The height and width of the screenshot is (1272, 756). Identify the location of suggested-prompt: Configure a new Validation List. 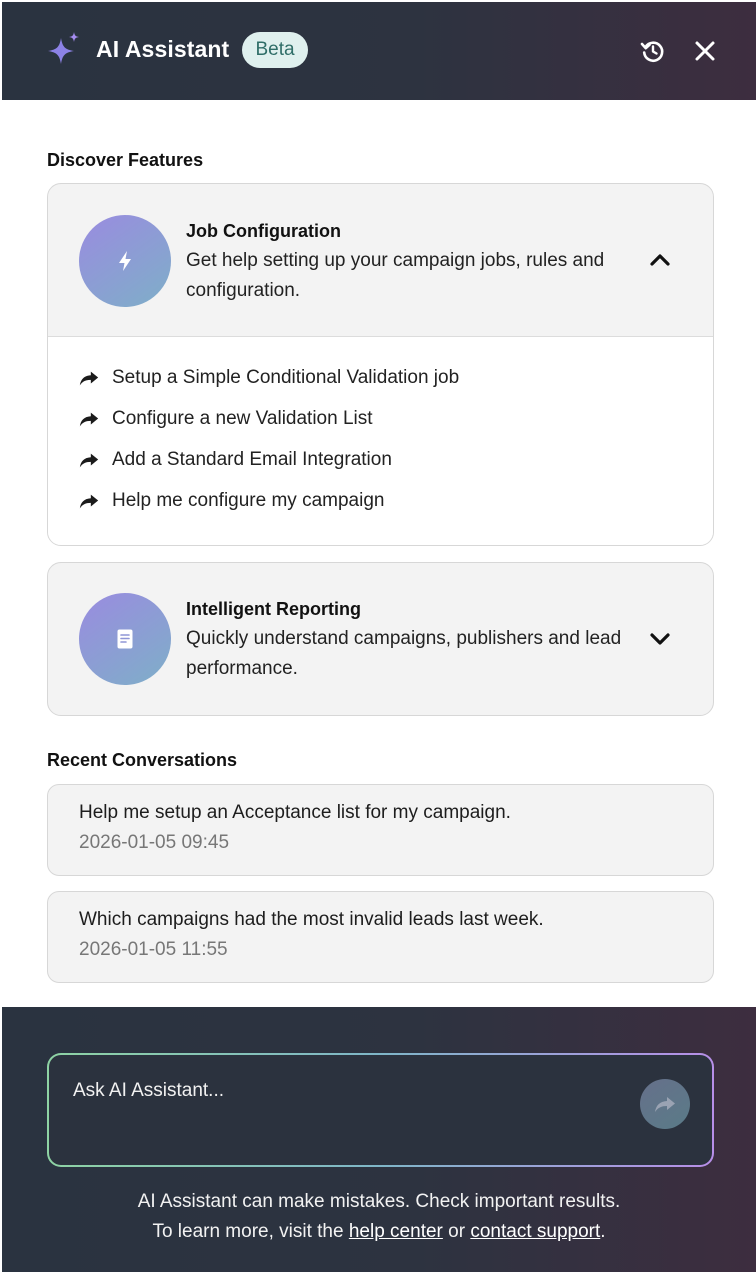
(225, 419).